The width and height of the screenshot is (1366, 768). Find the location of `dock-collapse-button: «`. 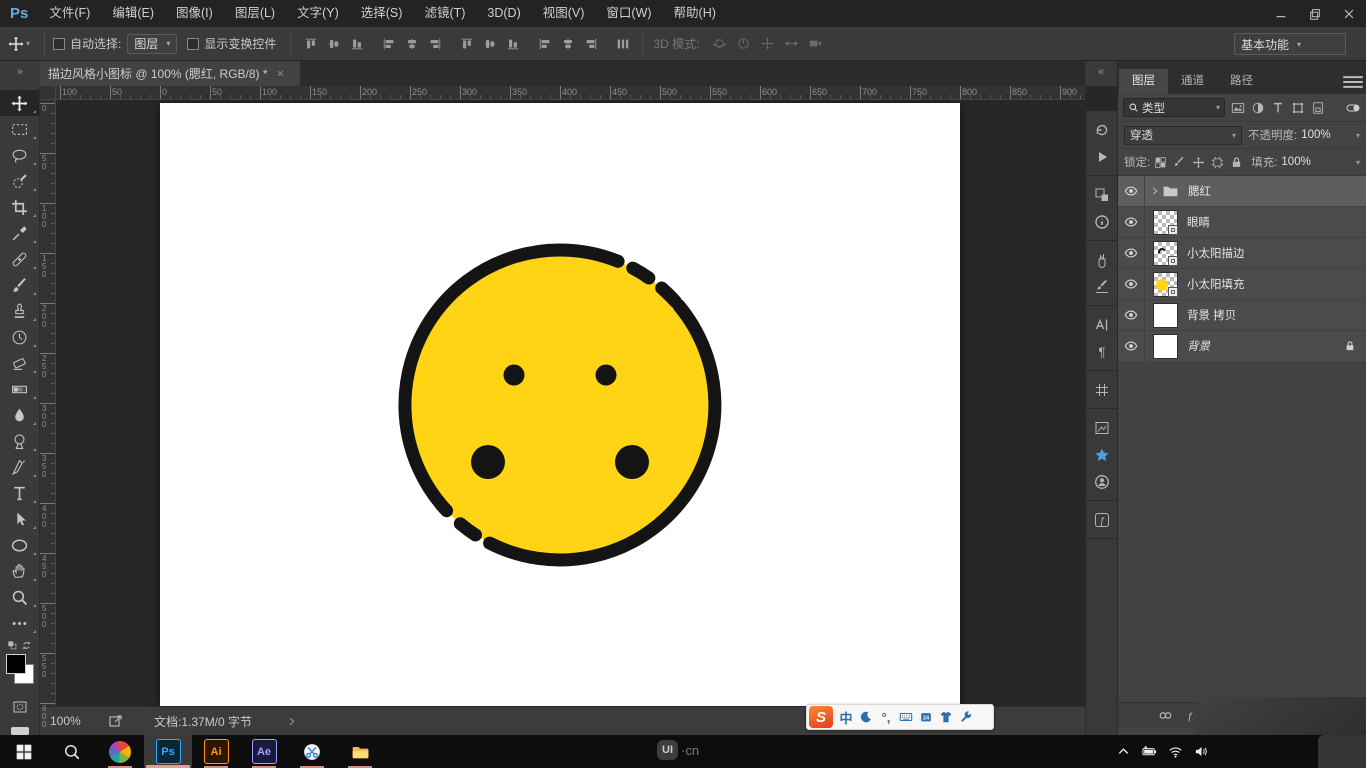

dock-collapse-button: « is located at coordinates (1101, 73).